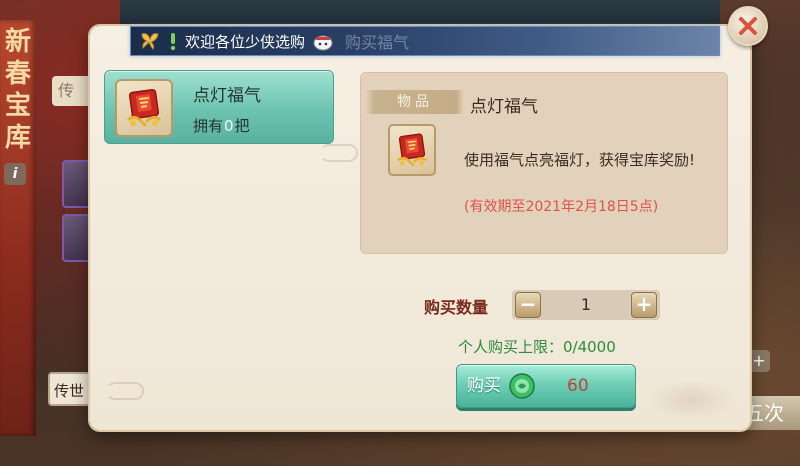  I want to click on detail-icon-frame, so click(412, 150).